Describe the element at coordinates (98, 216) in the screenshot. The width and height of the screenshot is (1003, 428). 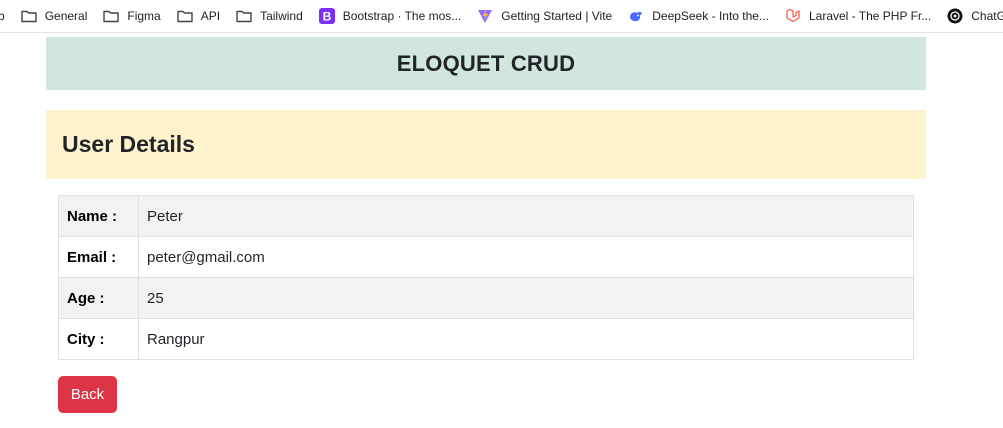
I see `detail-label-name: Name :` at that location.